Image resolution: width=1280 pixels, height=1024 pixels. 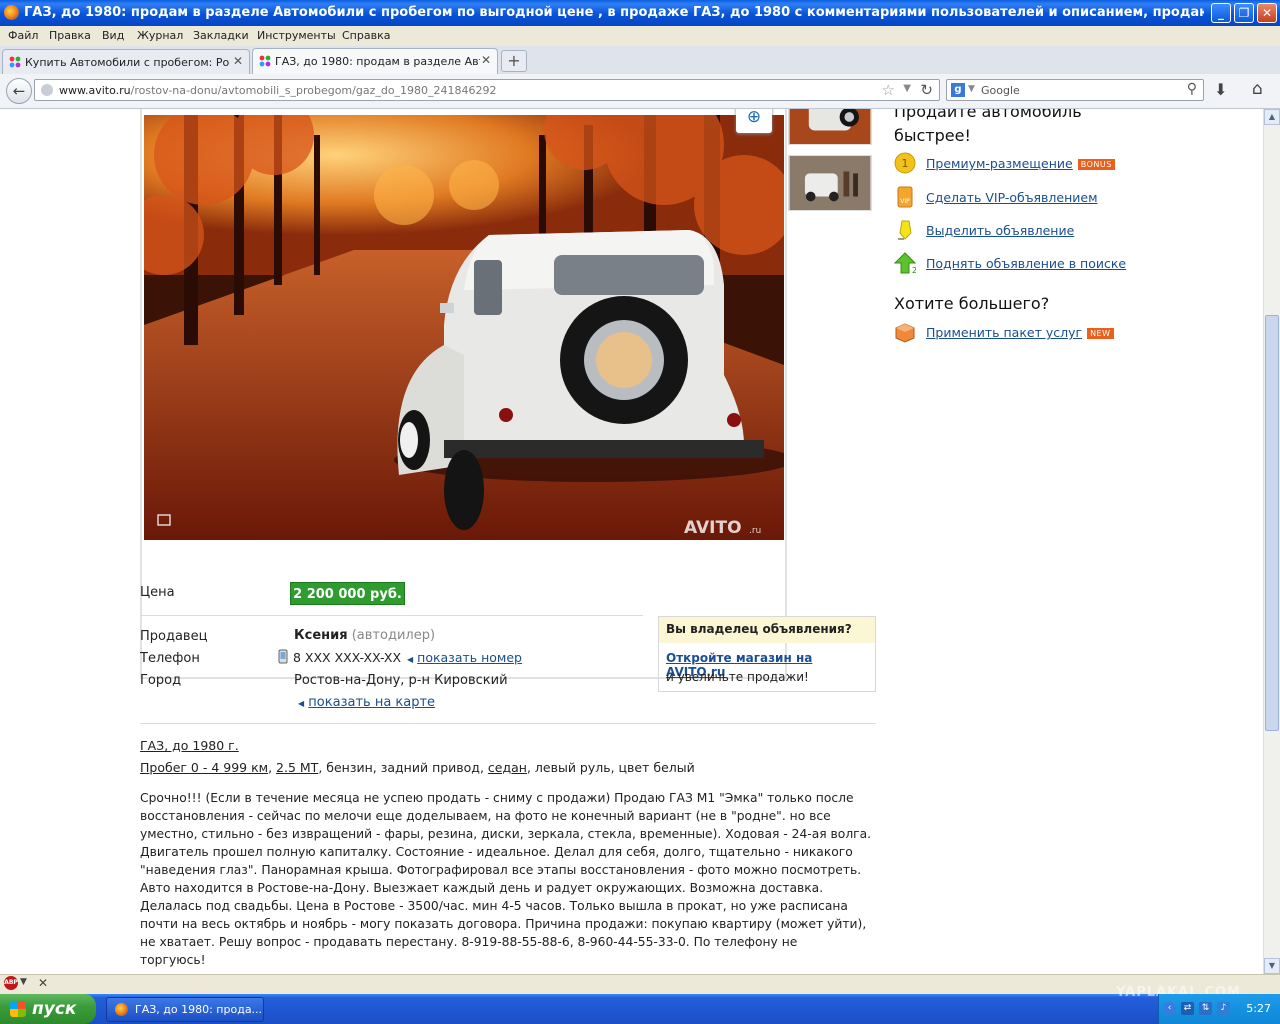 What do you see at coordinates (905, 201) in the screenshot?
I see `svg-text: VIP` at bounding box center [905, 201].